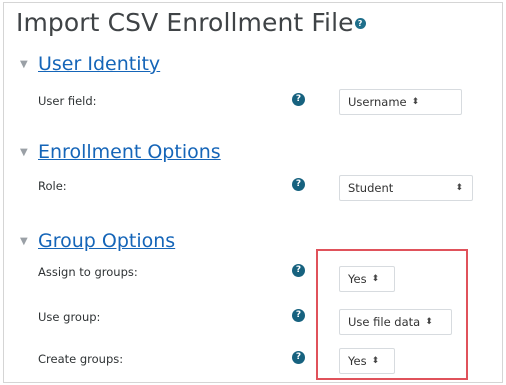 This screenshot has width=506, height=385. Describe the element at coordinates (52, 186) in the screenshot. I see `role-label: Role:` at that location.